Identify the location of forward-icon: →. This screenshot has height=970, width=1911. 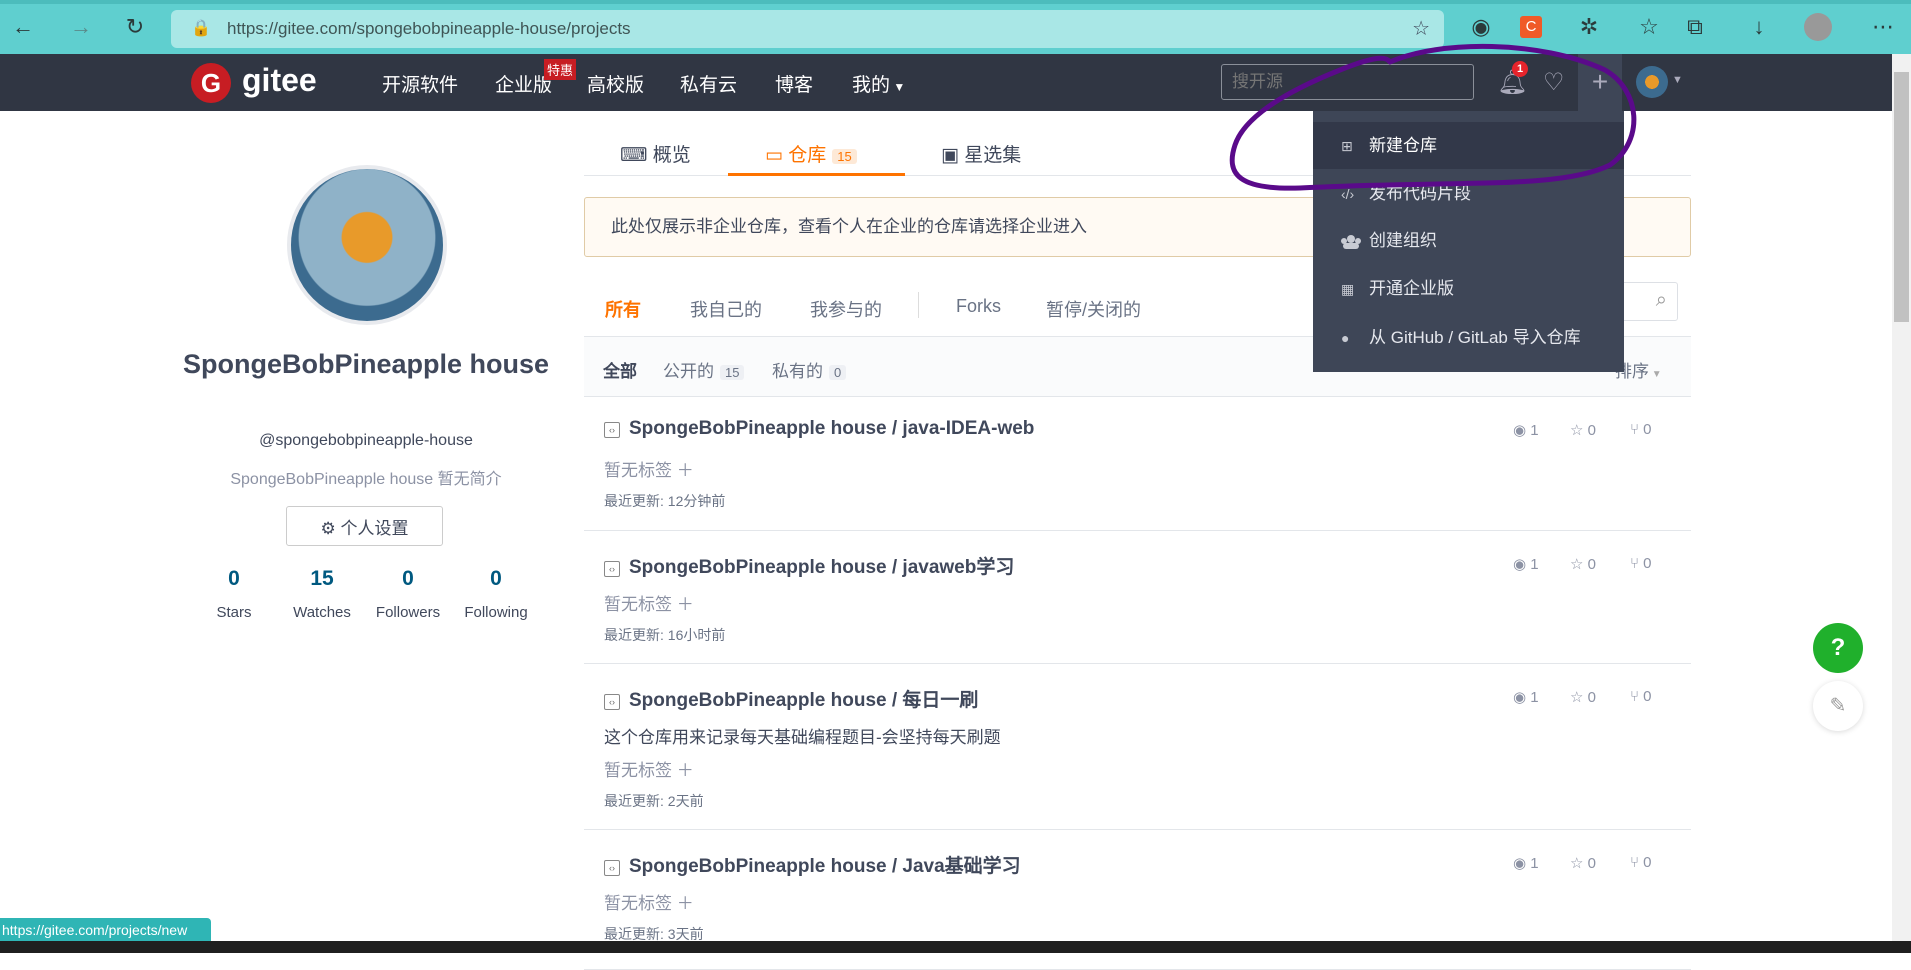
(81, 27).